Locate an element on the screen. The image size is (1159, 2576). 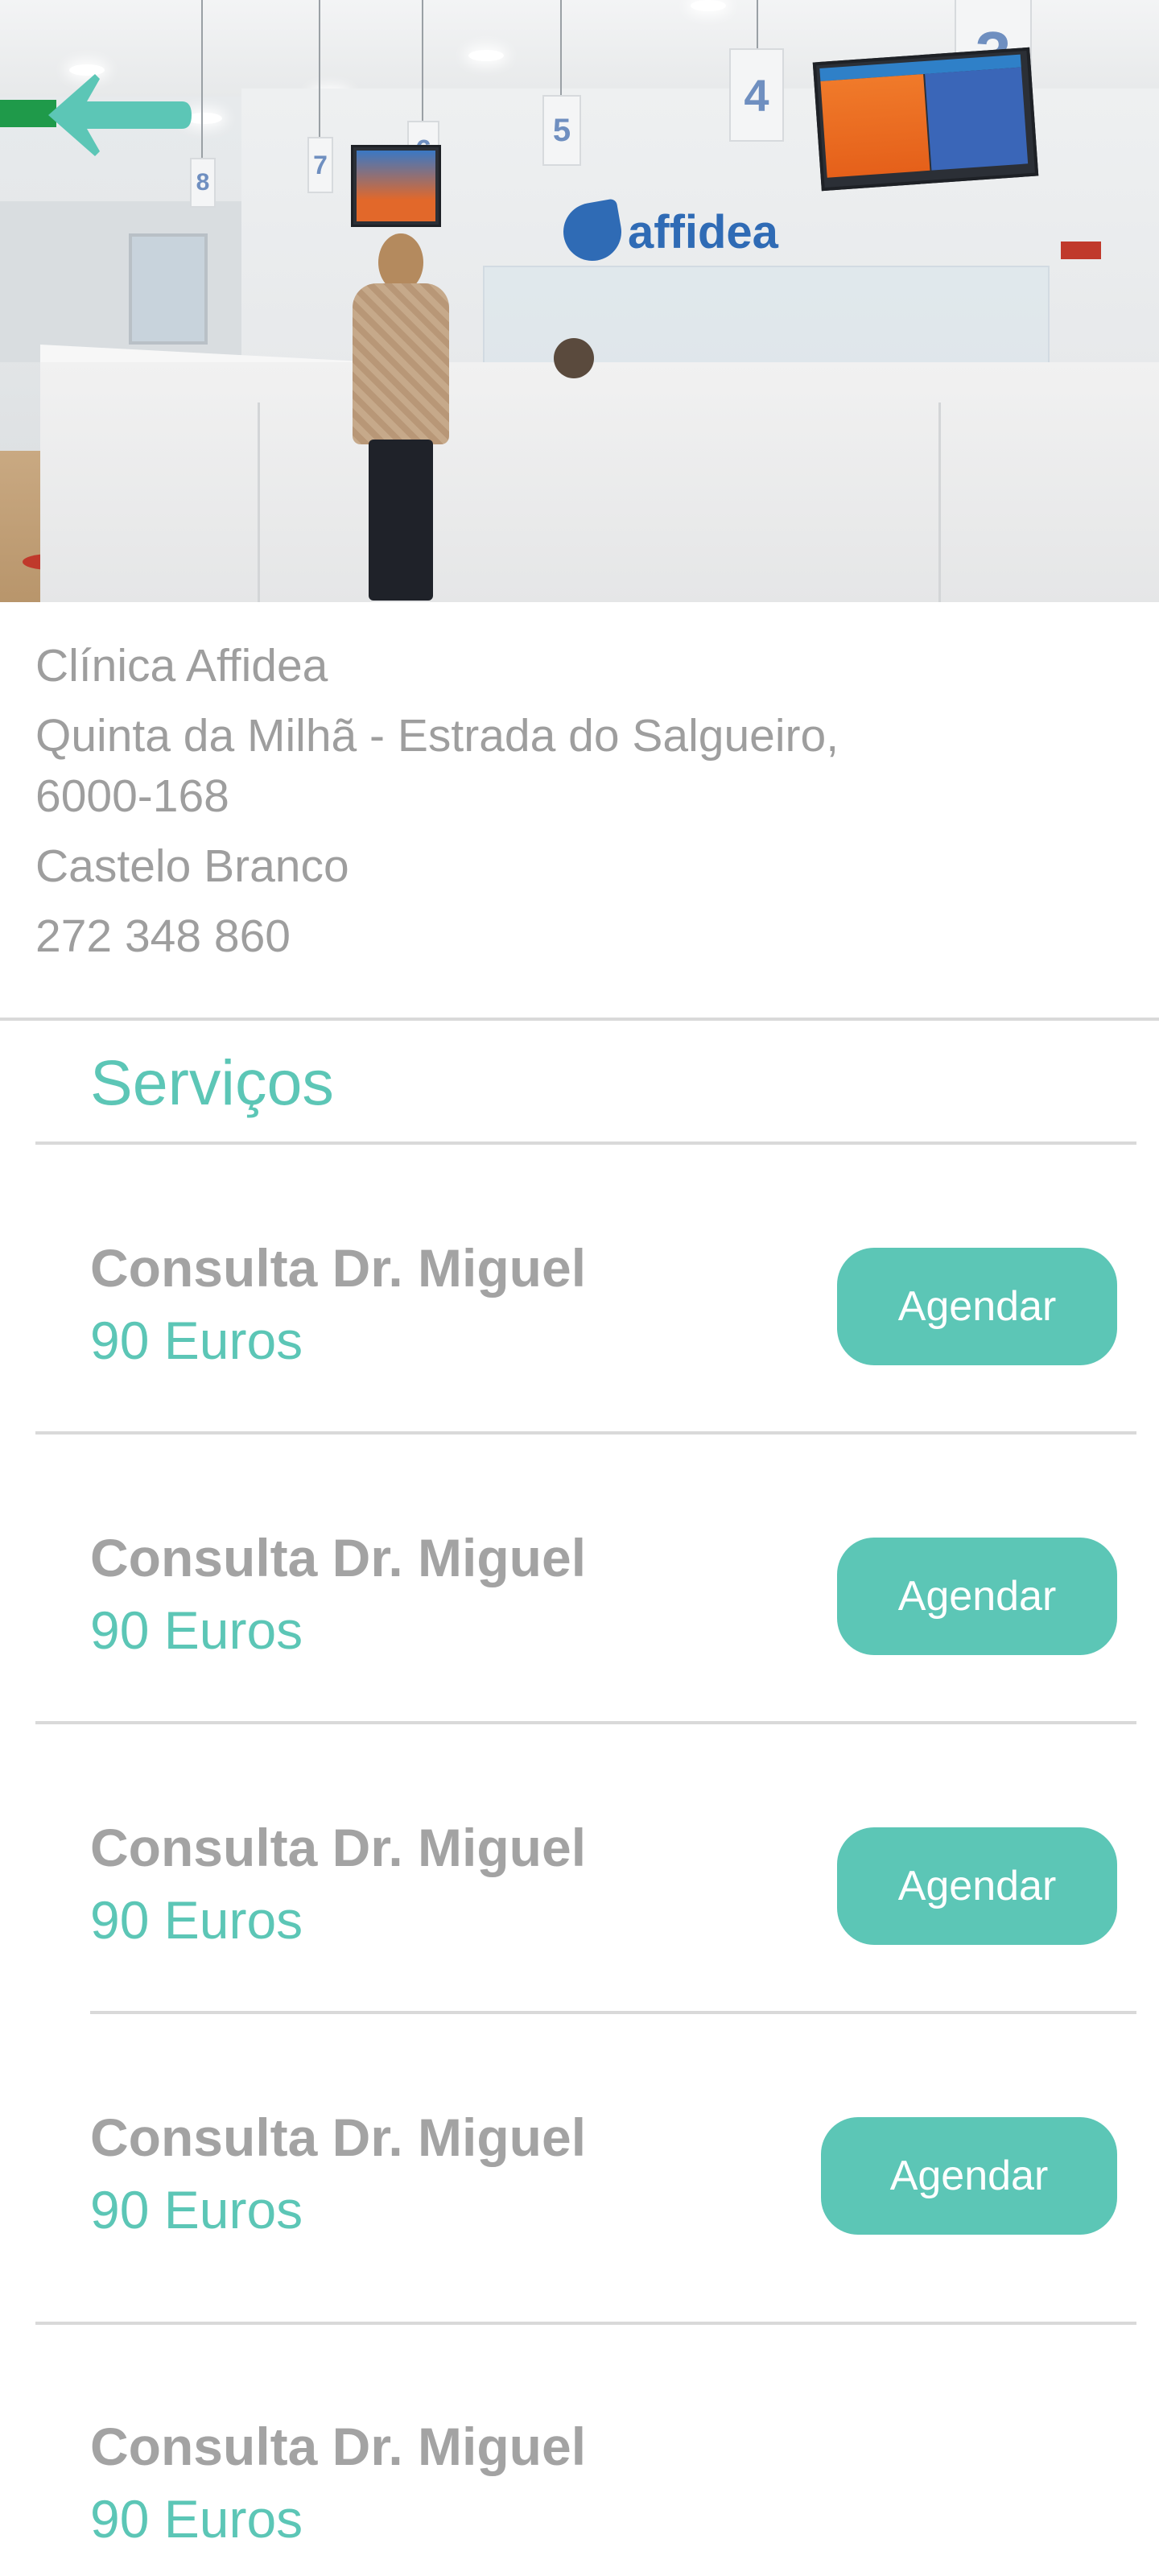
info-panel is located at coordinates (168, 289).